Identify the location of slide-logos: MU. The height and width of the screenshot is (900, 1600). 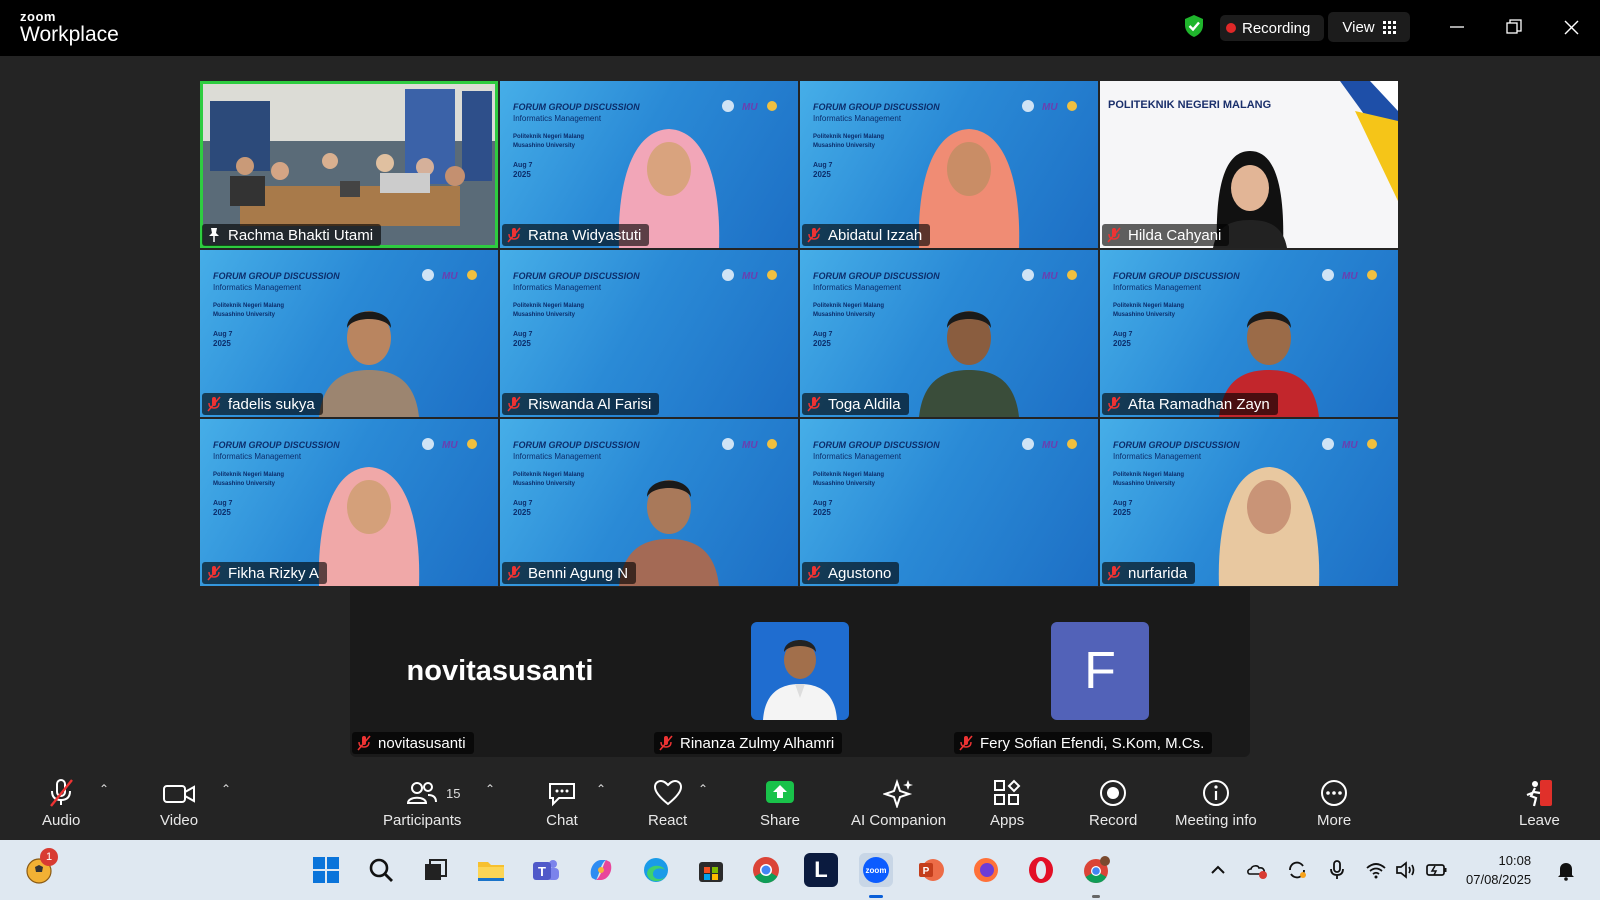
(749, 275).